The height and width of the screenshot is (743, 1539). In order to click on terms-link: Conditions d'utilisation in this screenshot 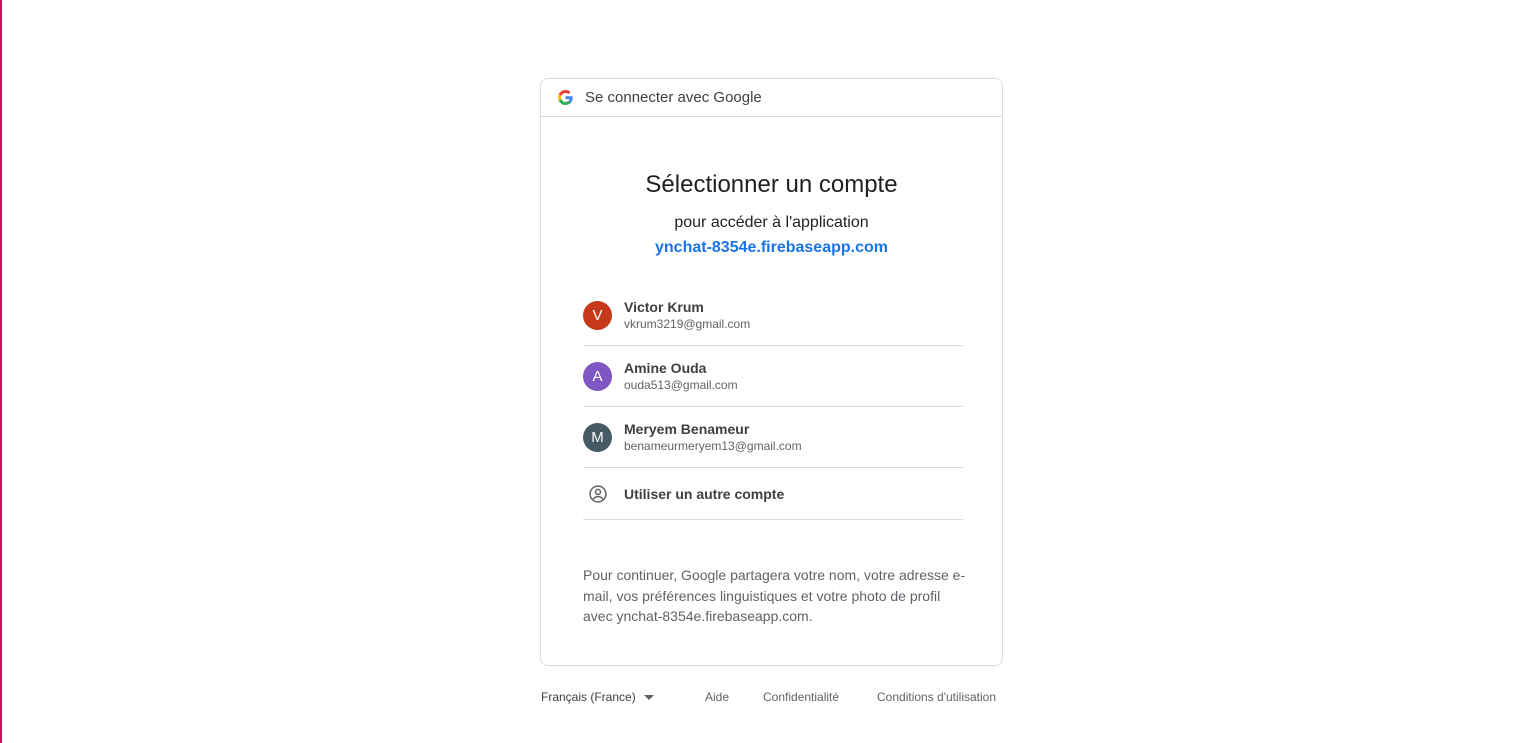, I will do `click(936, 697)`.